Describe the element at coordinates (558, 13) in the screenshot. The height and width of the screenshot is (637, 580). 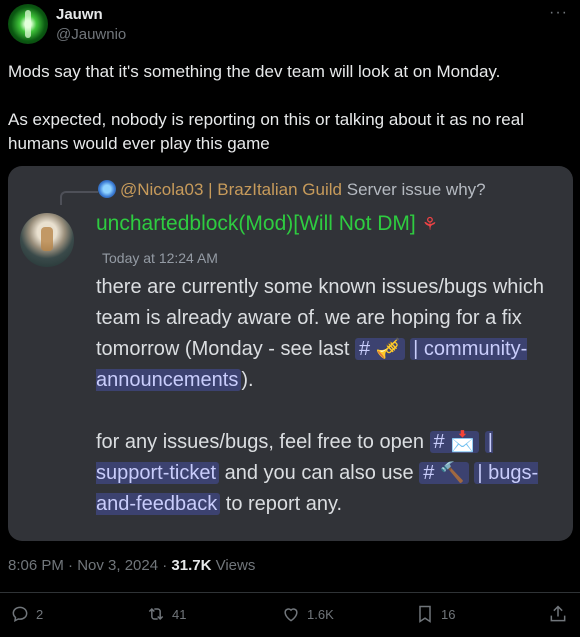
I see `more-icon: ···` at that location.